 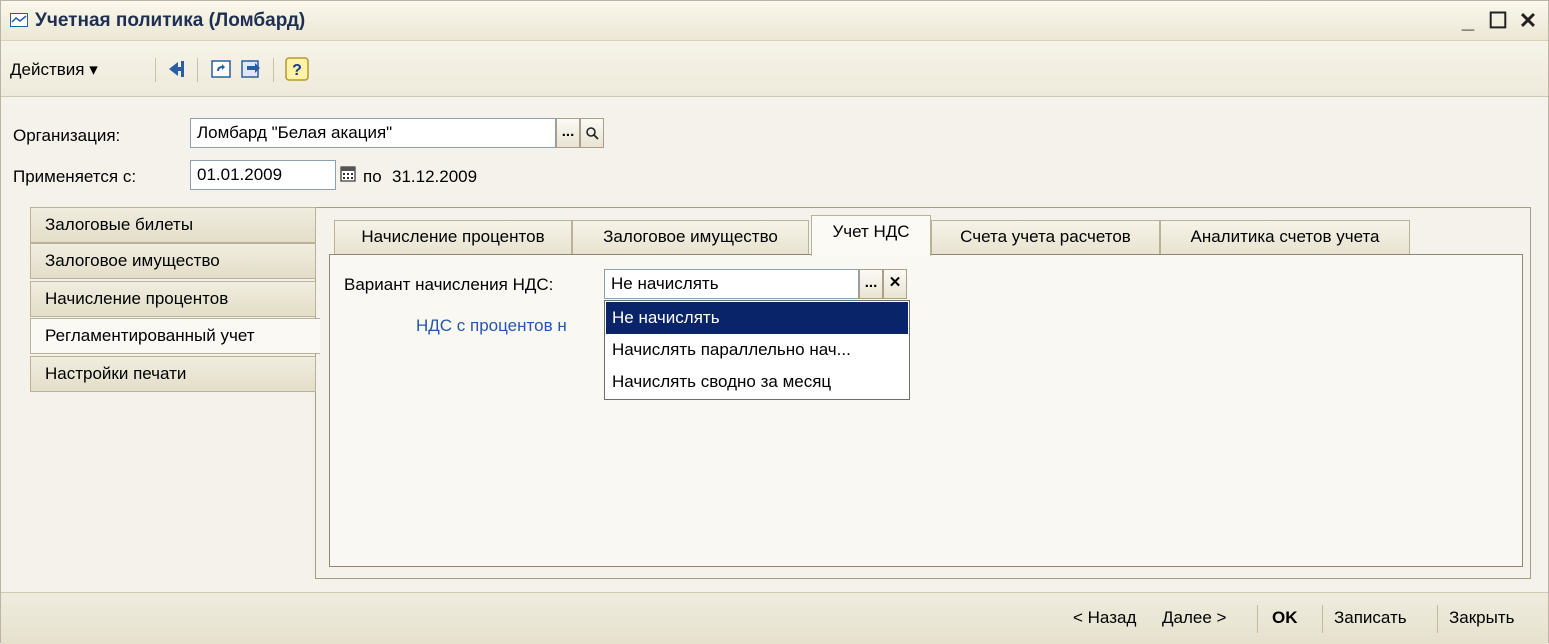 I want to click on back-button: < Назад, so click(x=1104, y=618).